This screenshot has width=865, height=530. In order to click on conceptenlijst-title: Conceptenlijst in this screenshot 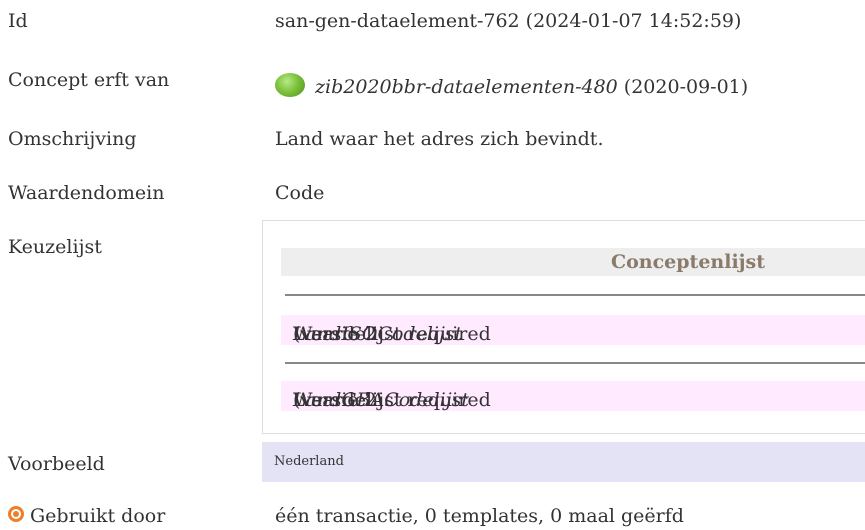, I will do `click(688, 262)`.